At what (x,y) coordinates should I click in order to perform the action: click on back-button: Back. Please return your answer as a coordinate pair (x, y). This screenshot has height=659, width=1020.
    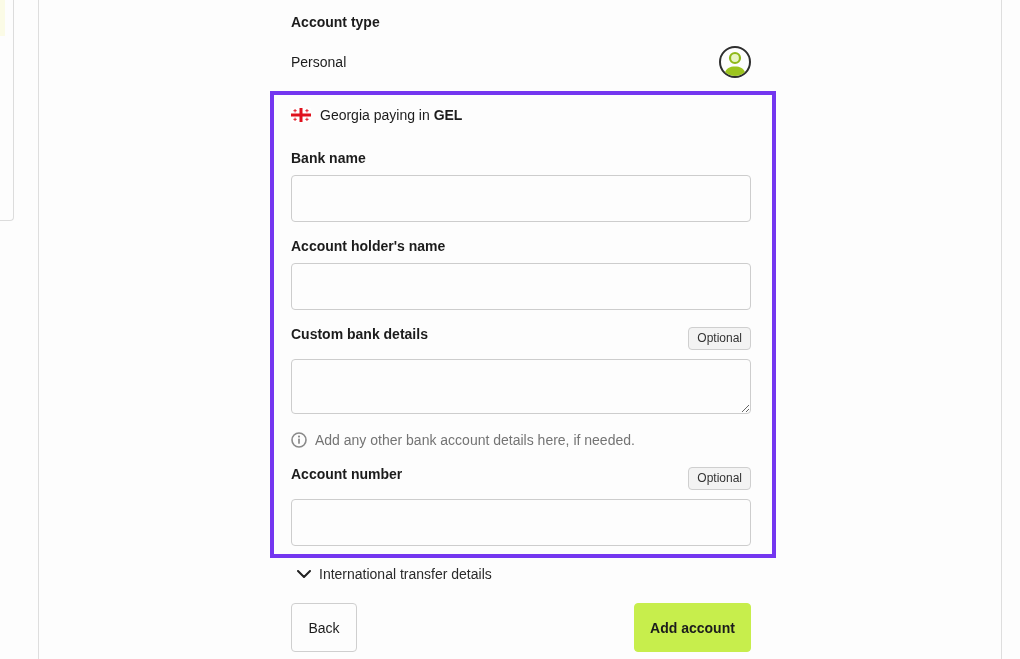
    Looking at the image, I should click on (324, 627).